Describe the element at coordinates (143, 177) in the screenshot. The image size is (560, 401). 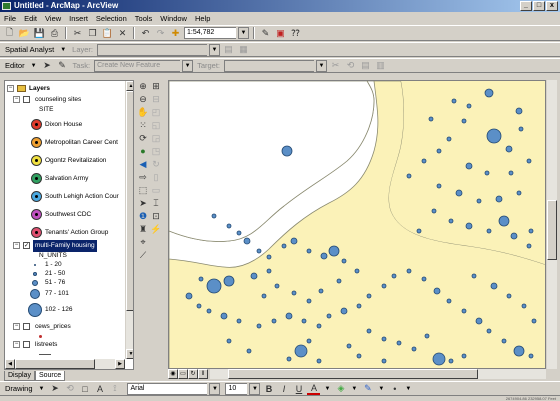
I see `forward-extent-icon: ⇨` at that location.